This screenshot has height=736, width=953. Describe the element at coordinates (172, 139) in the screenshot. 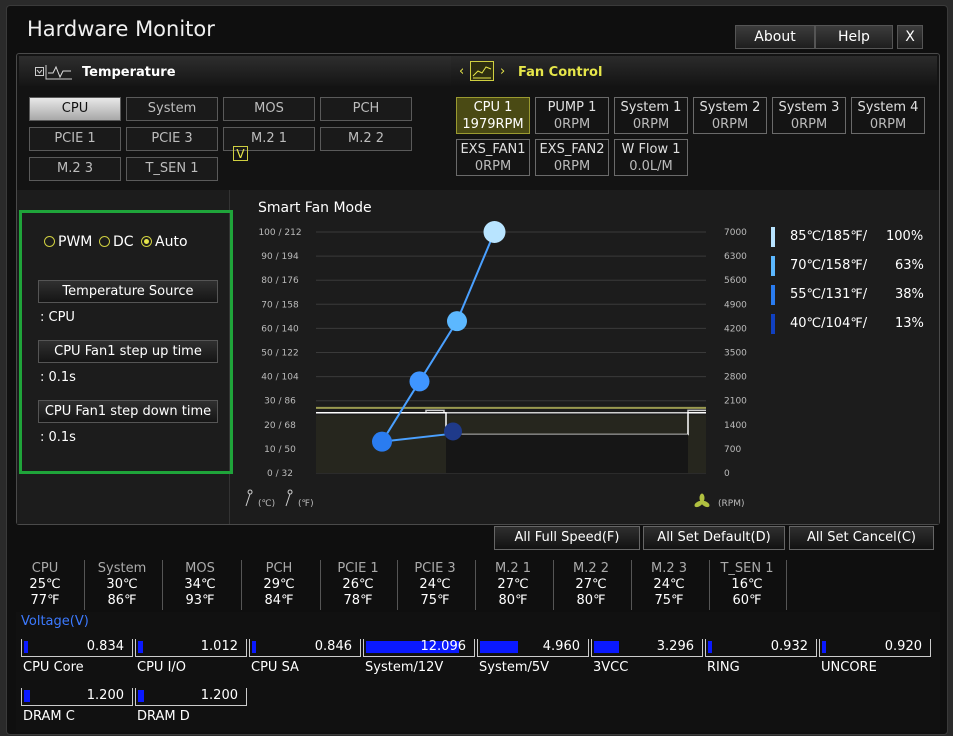

I see `source-pcie3: PCIE 3` at that location.